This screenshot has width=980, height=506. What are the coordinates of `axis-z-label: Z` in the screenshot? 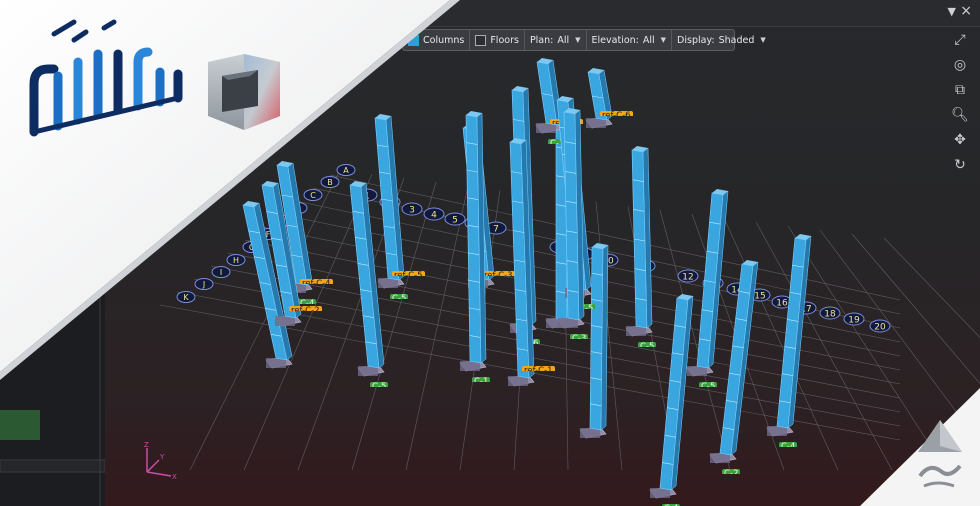 It's located at (146, 445).